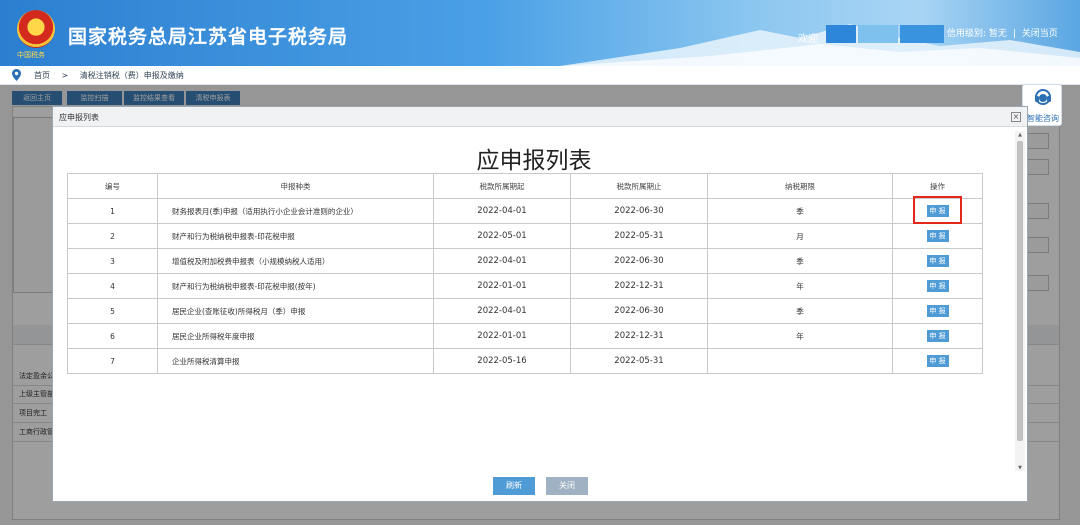 The height and width of the screenshot is (525, 1080). Describe the element at coordinates (1016, 117) in the screenshot. I see `modal-close-icon: ×` at that location.